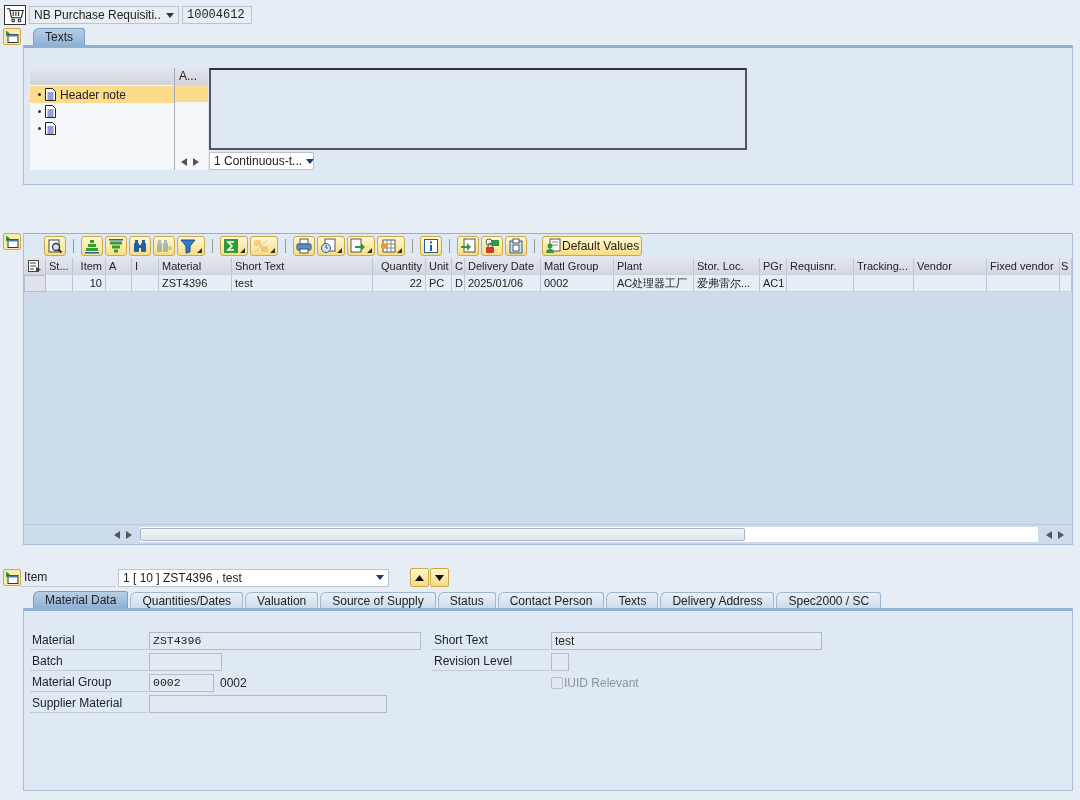  Describe the element at coordinates (439, 577) in the screenshot. I see `next-item-button` at that location.